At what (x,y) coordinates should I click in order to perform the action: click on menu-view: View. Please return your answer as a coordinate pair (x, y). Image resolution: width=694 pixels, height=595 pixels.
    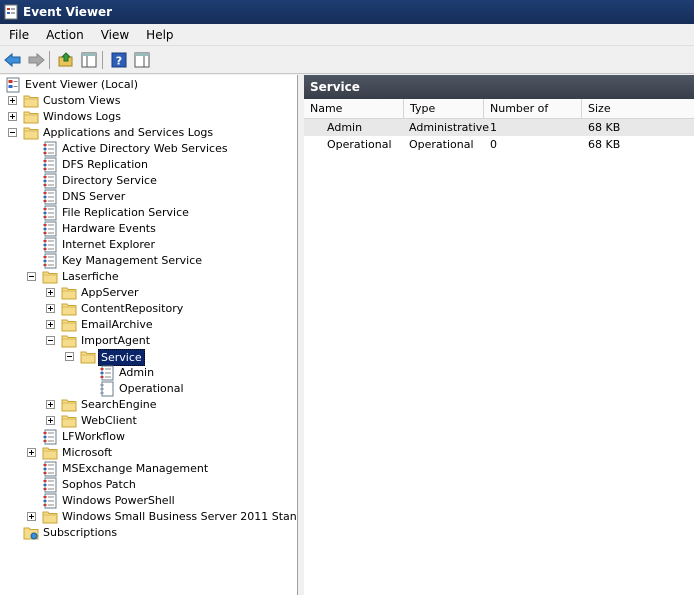
    Looking at the image, I should click on (114, 35).